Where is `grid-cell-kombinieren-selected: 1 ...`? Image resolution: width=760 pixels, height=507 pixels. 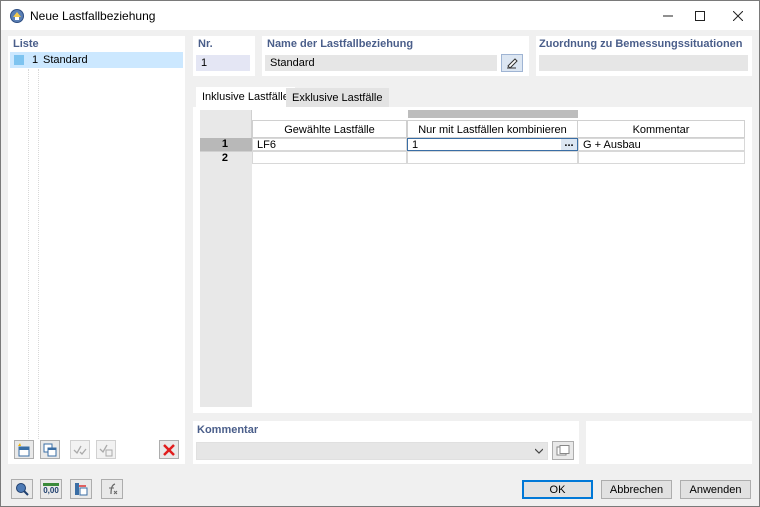
grid-cell-kombinieren-selected: 1 ... is located at coordinates (492, 144).